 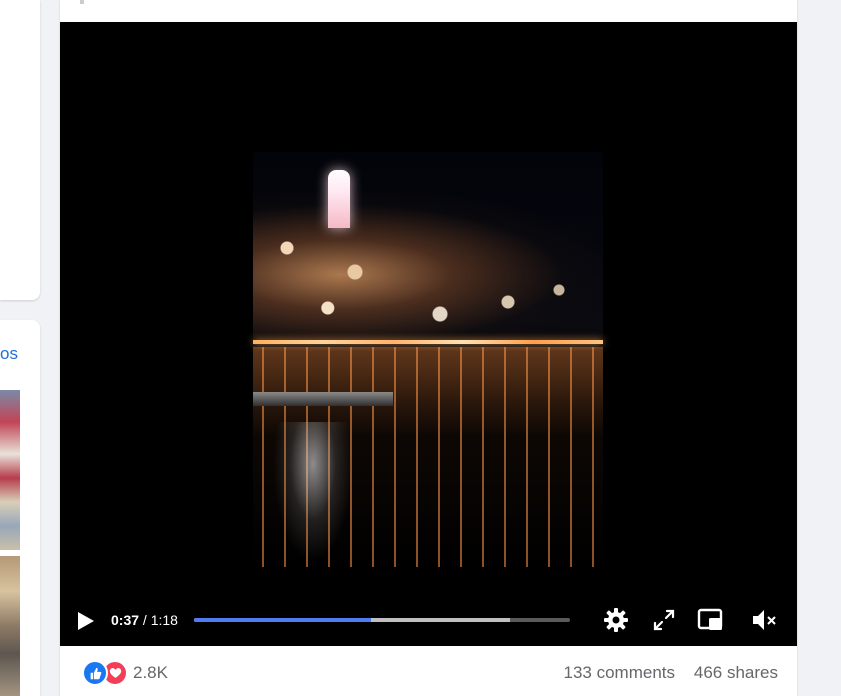 I want to click on comments-count: 133 comments, so click(x=620, y=673).